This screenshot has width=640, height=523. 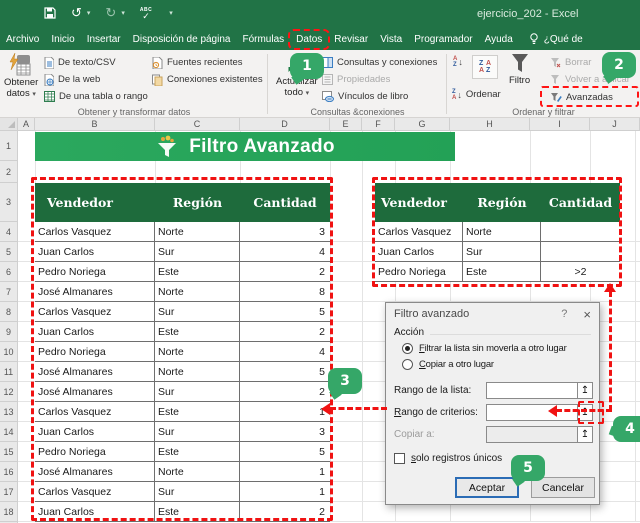 What do you see at coordinates (182, 39) in the screenshot?
I see `tab-disposición-de-página: Disposición de página` at bounding box center [182, 39].